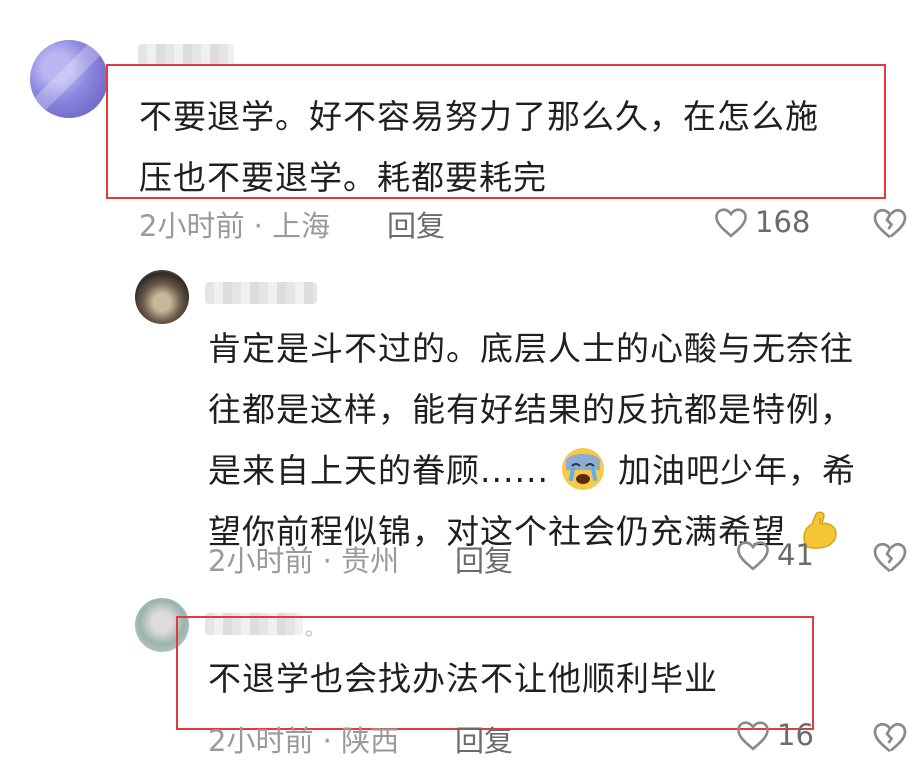 This screenshot has width=920, height=778. Describe the element at coordinates (531, 409) in the screenshot. I see `comment-line: 往都是这样，能有好结果的反抗都是特例，` at that location.